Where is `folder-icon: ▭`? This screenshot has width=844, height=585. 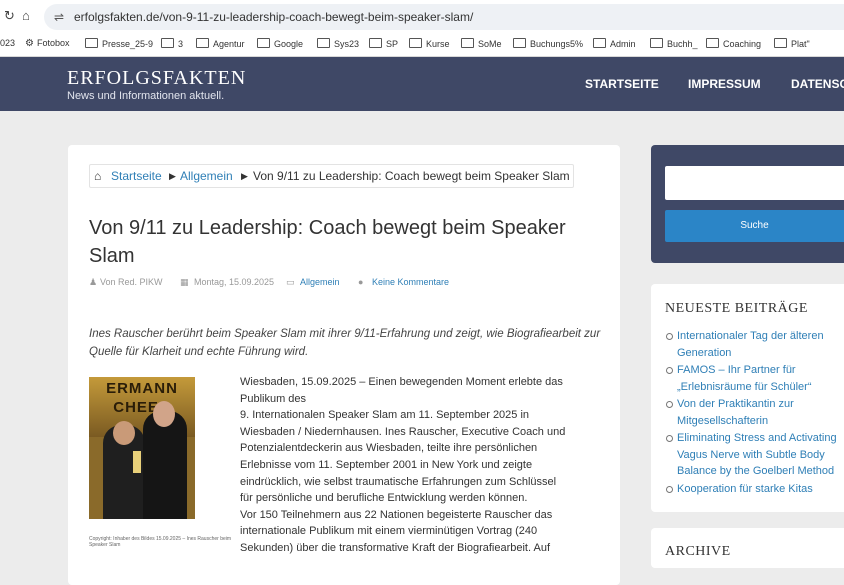
folder-icon: ▭ is located at coordinates (290, 282).